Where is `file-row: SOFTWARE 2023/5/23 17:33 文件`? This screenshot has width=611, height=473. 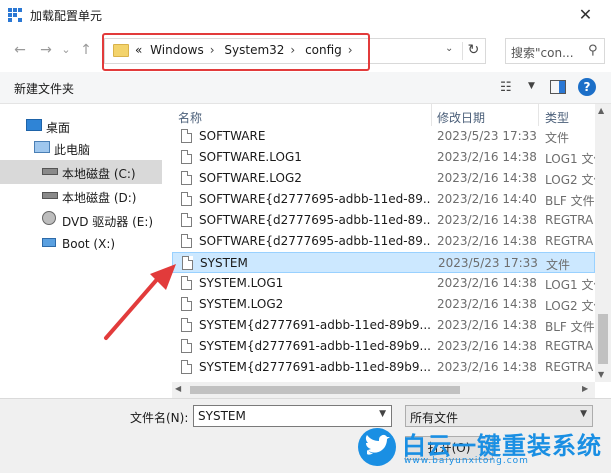
file-row: SOFTWARE 2023/5/23 17:33 文件 is located at coordinates (383, 136).